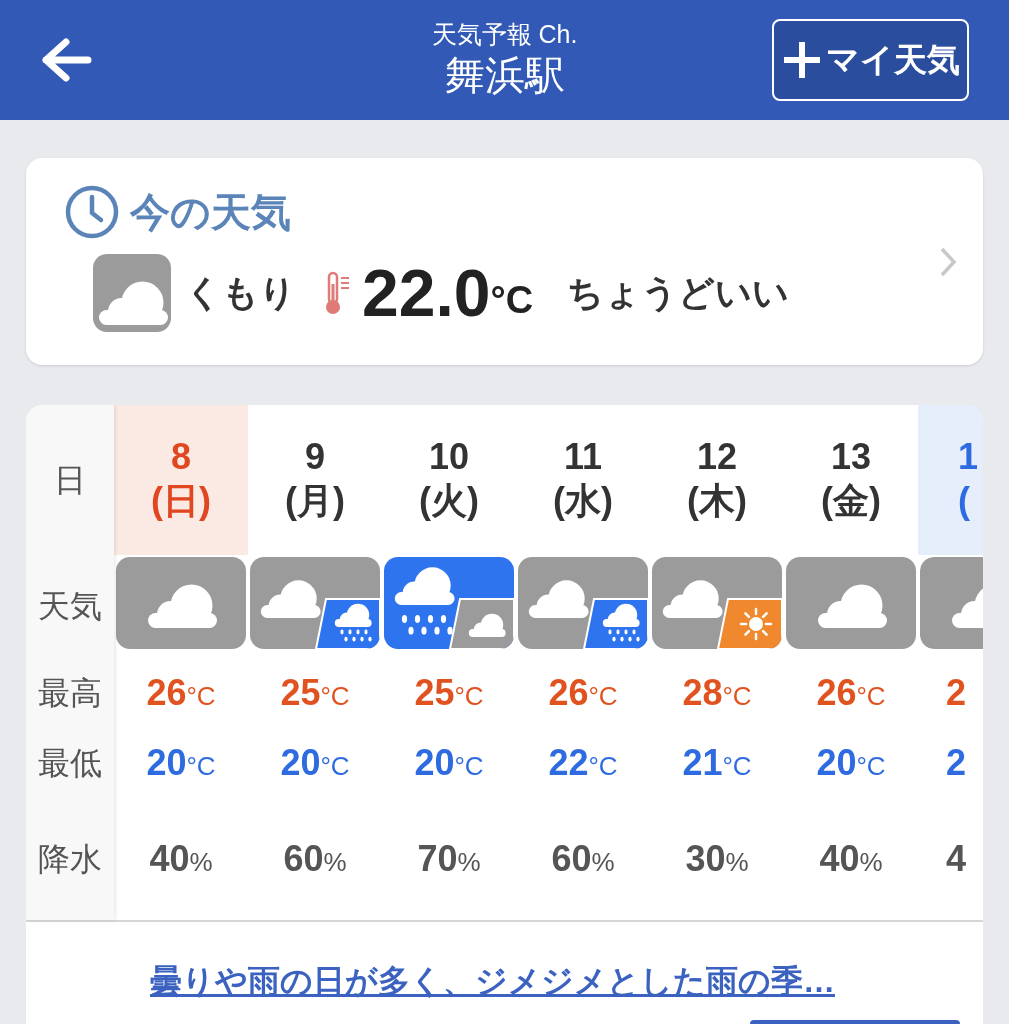 The image size is (1009, 1024). Describe the element at coordinates (181, 457) in the screenshot. I see `date: 8` at that location.